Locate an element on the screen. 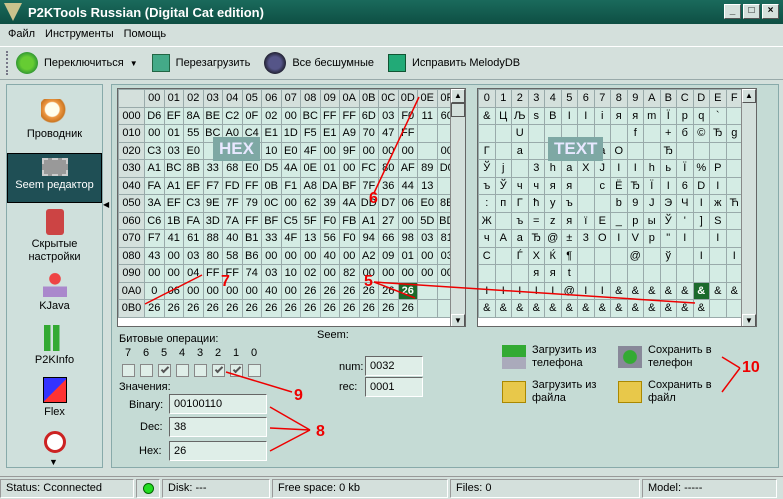 This screenshot has width=783, height=499. chevron-down-icon: ▼ is located at coordinates (134, 63).